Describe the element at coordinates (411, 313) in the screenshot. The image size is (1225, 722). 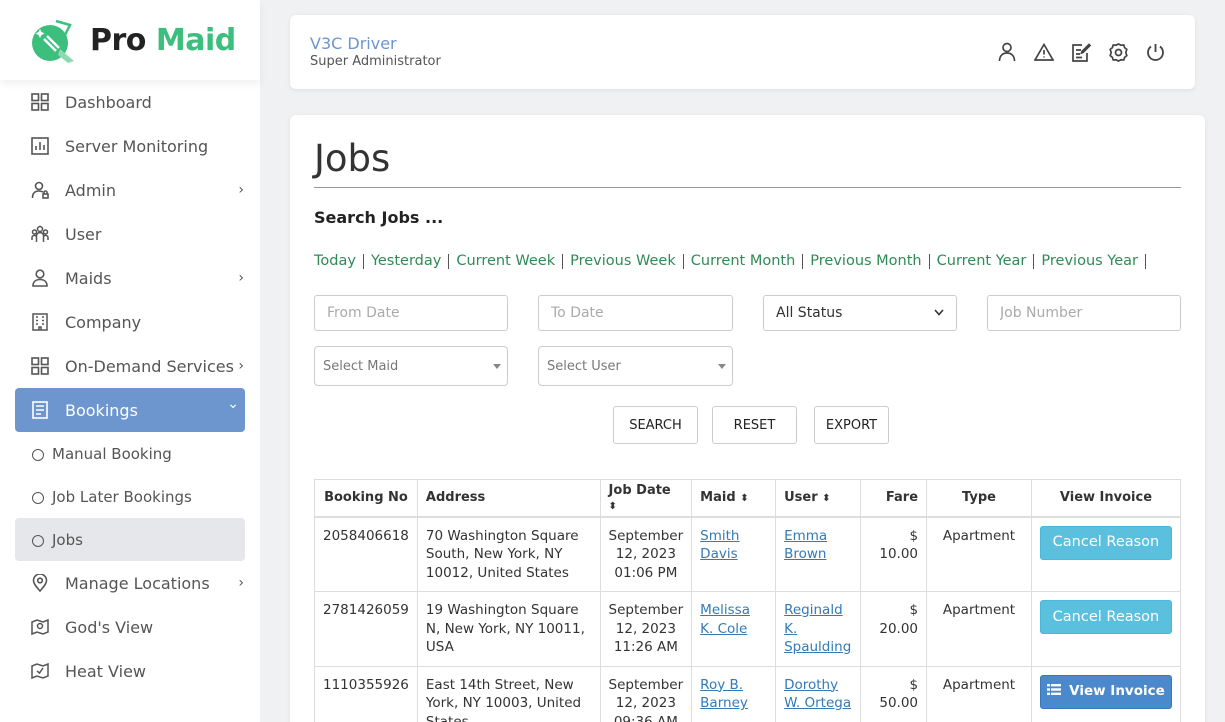
I see `from-date-input` at that location.